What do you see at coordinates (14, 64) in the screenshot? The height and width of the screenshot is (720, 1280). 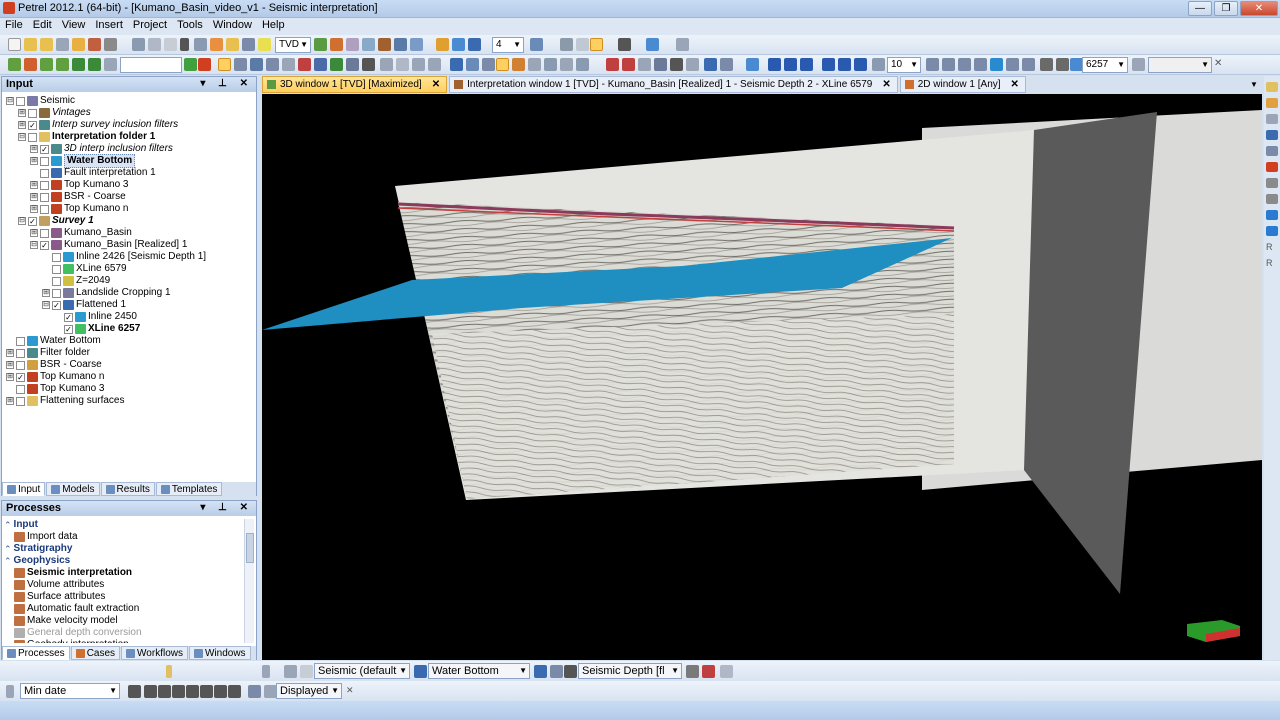 I see `run-icon` at bounding box center [14, 64].